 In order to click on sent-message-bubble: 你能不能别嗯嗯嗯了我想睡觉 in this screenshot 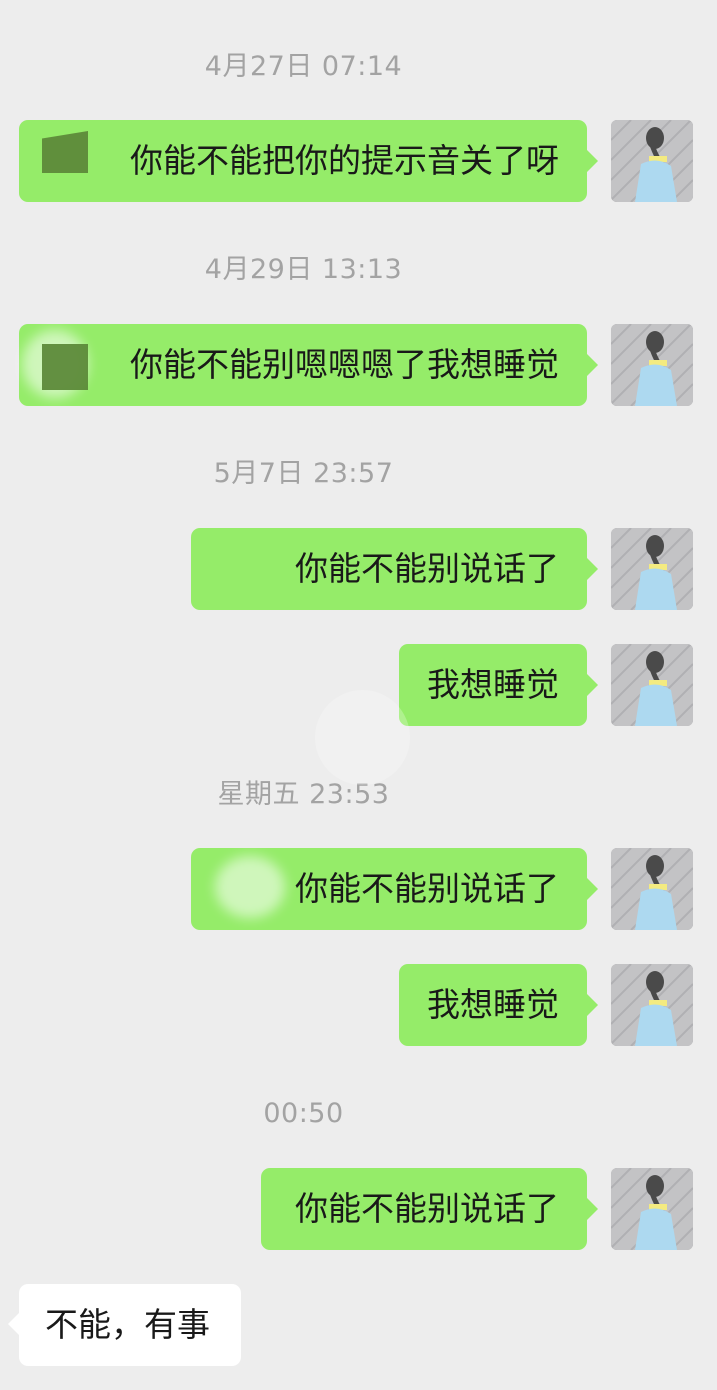, I will do `click(303, 365)`.